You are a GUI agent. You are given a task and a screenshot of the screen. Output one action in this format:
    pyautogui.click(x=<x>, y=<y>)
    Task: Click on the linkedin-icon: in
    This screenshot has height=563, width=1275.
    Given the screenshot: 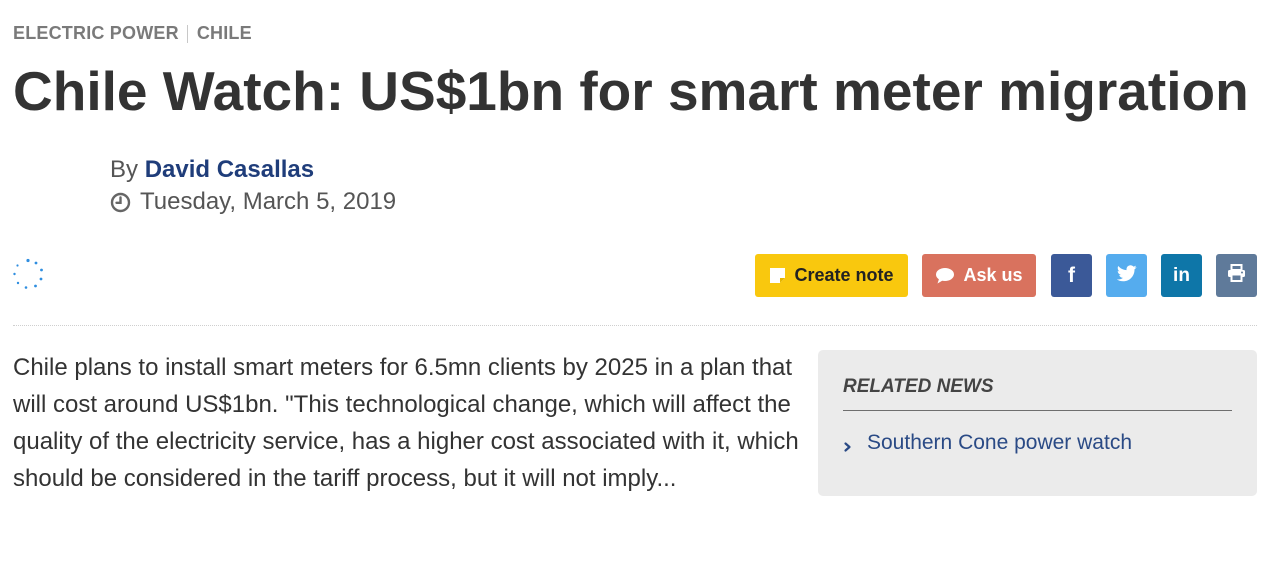 What is the action you would take?
    pyautogui.click(x=1181, y=275)
    